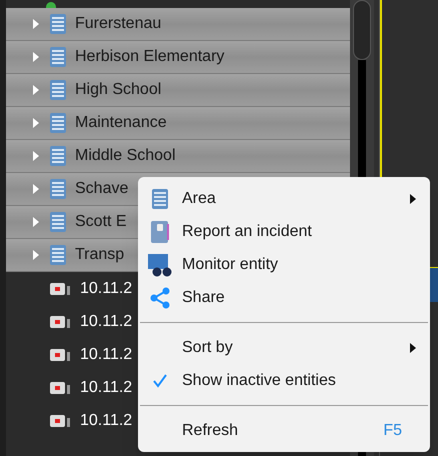  I want to click on menu-item: Show inactive entities, so click(284, 380).